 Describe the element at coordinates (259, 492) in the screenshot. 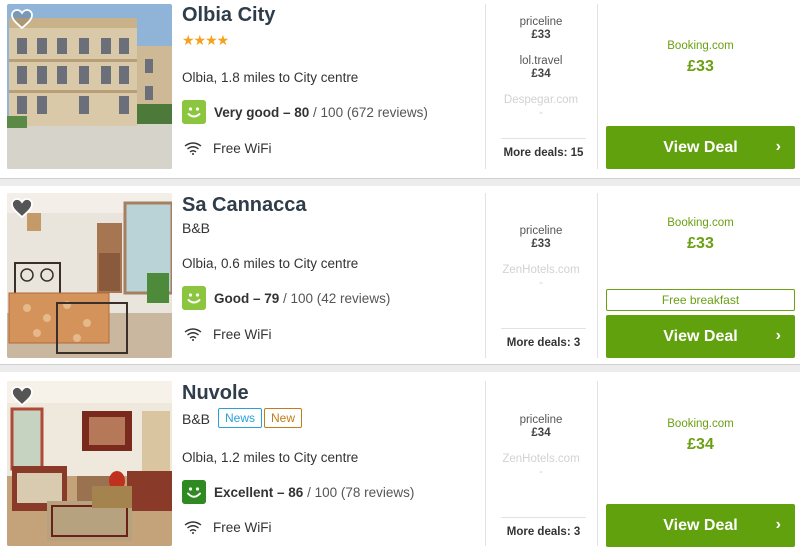

I see `rating-label: Excellent – 86` at that location.